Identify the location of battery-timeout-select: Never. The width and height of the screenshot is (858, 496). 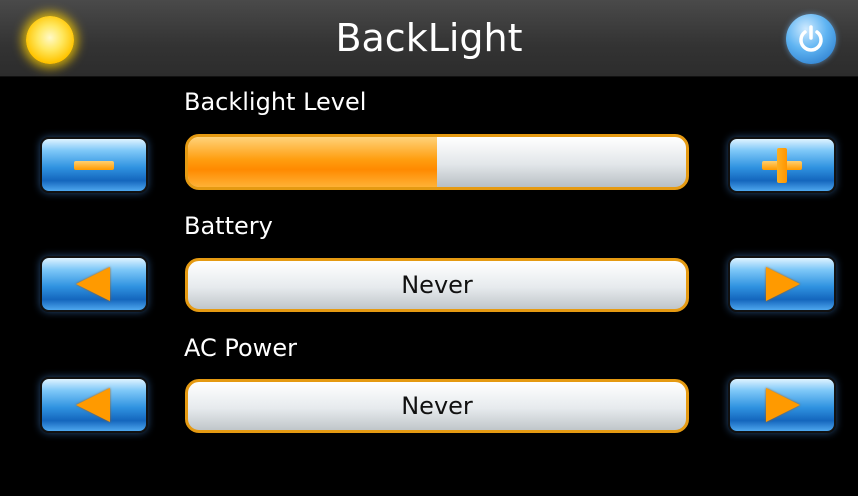
(437, 285).